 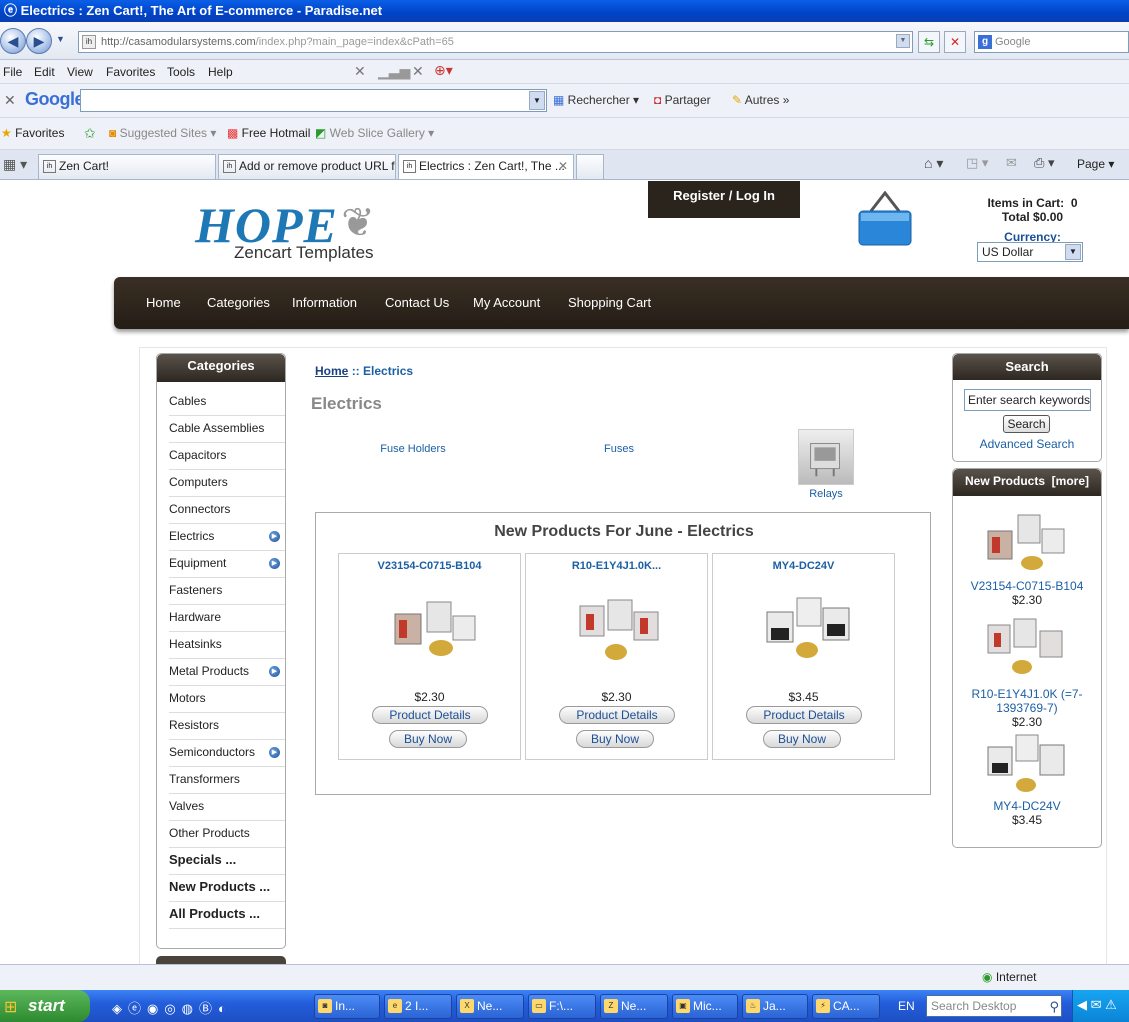 What do you see at coordinates (324, 302) in the screenshot?
I see `nav-information: Information` at bounding box center [324, 302].